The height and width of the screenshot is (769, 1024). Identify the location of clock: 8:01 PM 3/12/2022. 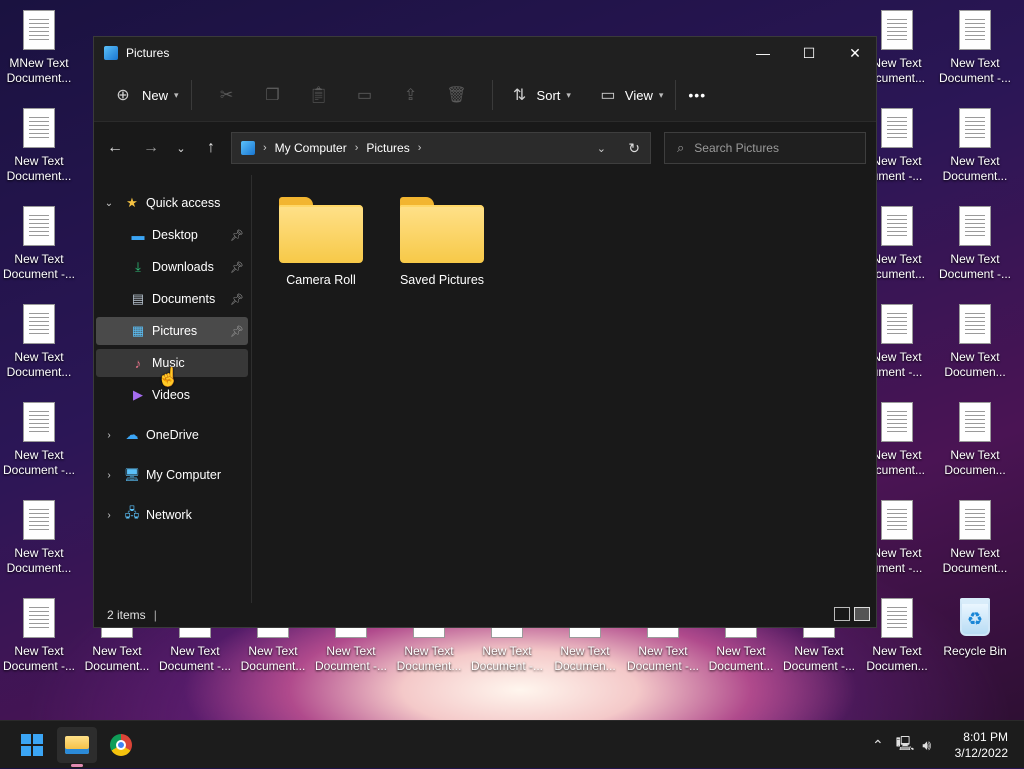
(981, 745).